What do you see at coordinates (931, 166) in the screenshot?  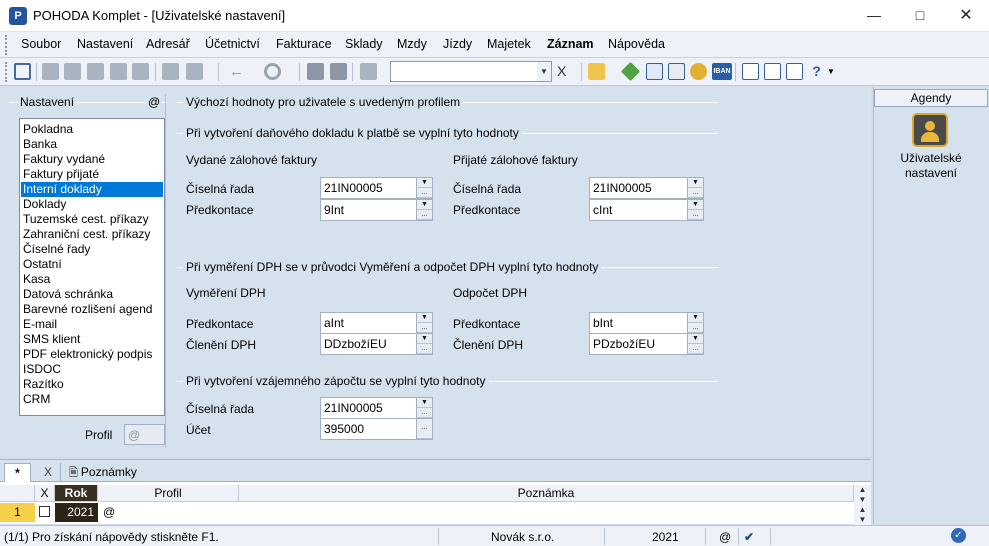 I see `user-settings-item: Uživatelské nastavení` at bounding box center [931, 166].